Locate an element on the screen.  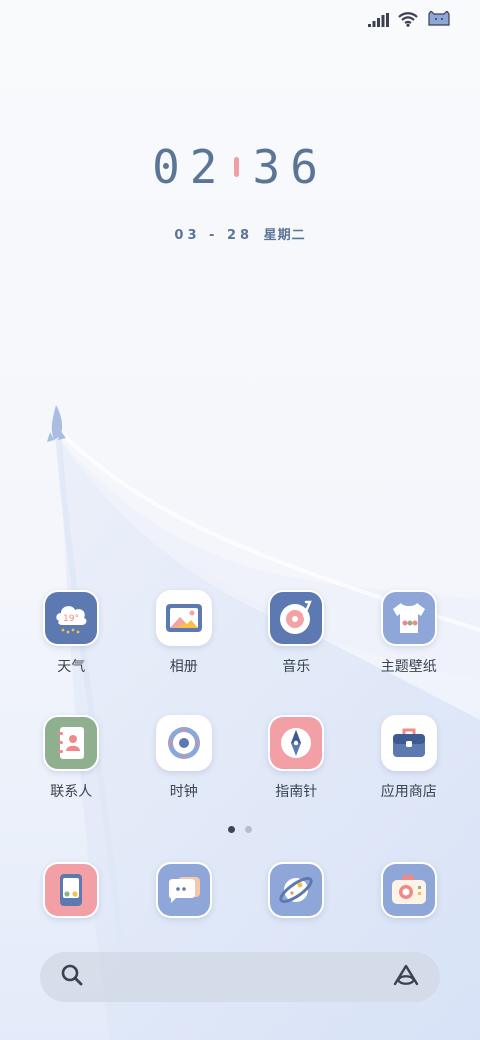
app-label: 主题壁纸 is located at coordinates (408, 667).